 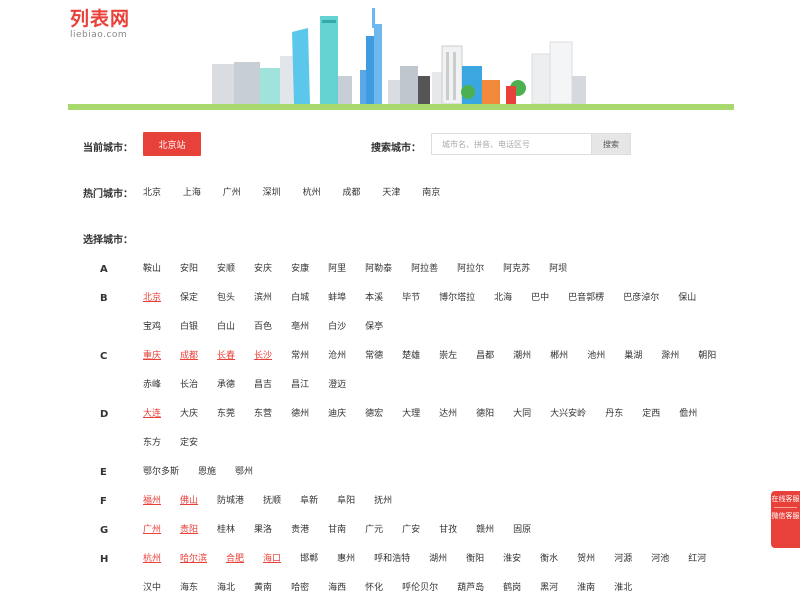 I want to click on city-link: 呼和浩特, so click(x=392, y=566).